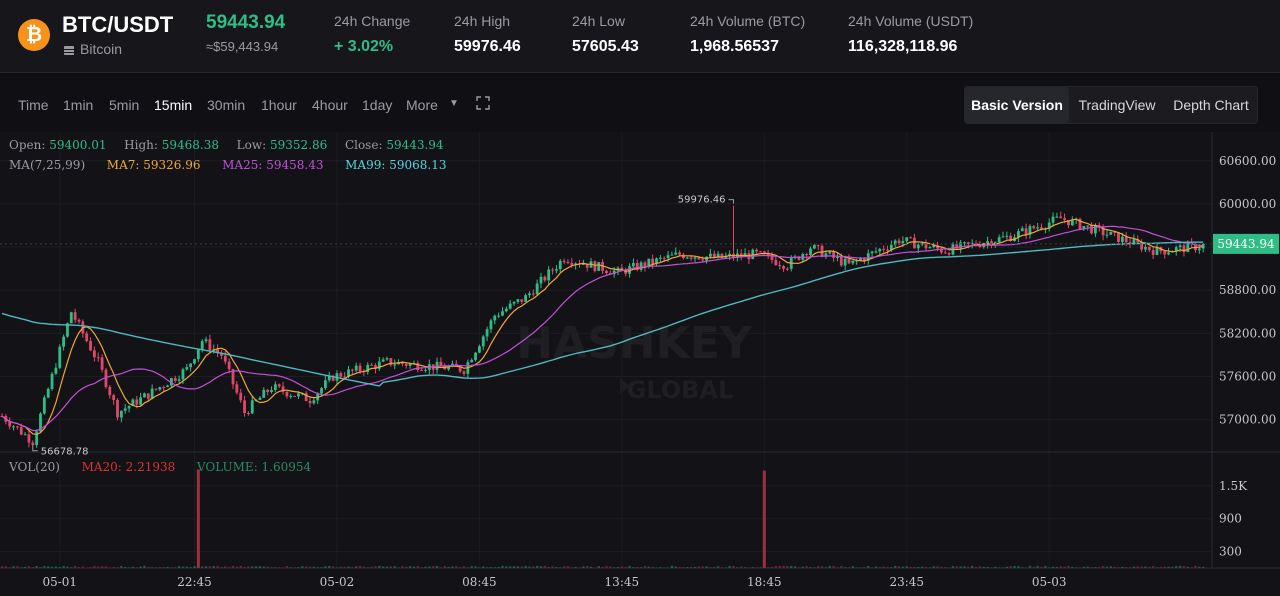 Image resolution: width=1280 pixels, height=596 pixels. Describe the element at coordinates (1247, 376) in the screenshot. I see `price-tick-label: 57600.00` at that location.